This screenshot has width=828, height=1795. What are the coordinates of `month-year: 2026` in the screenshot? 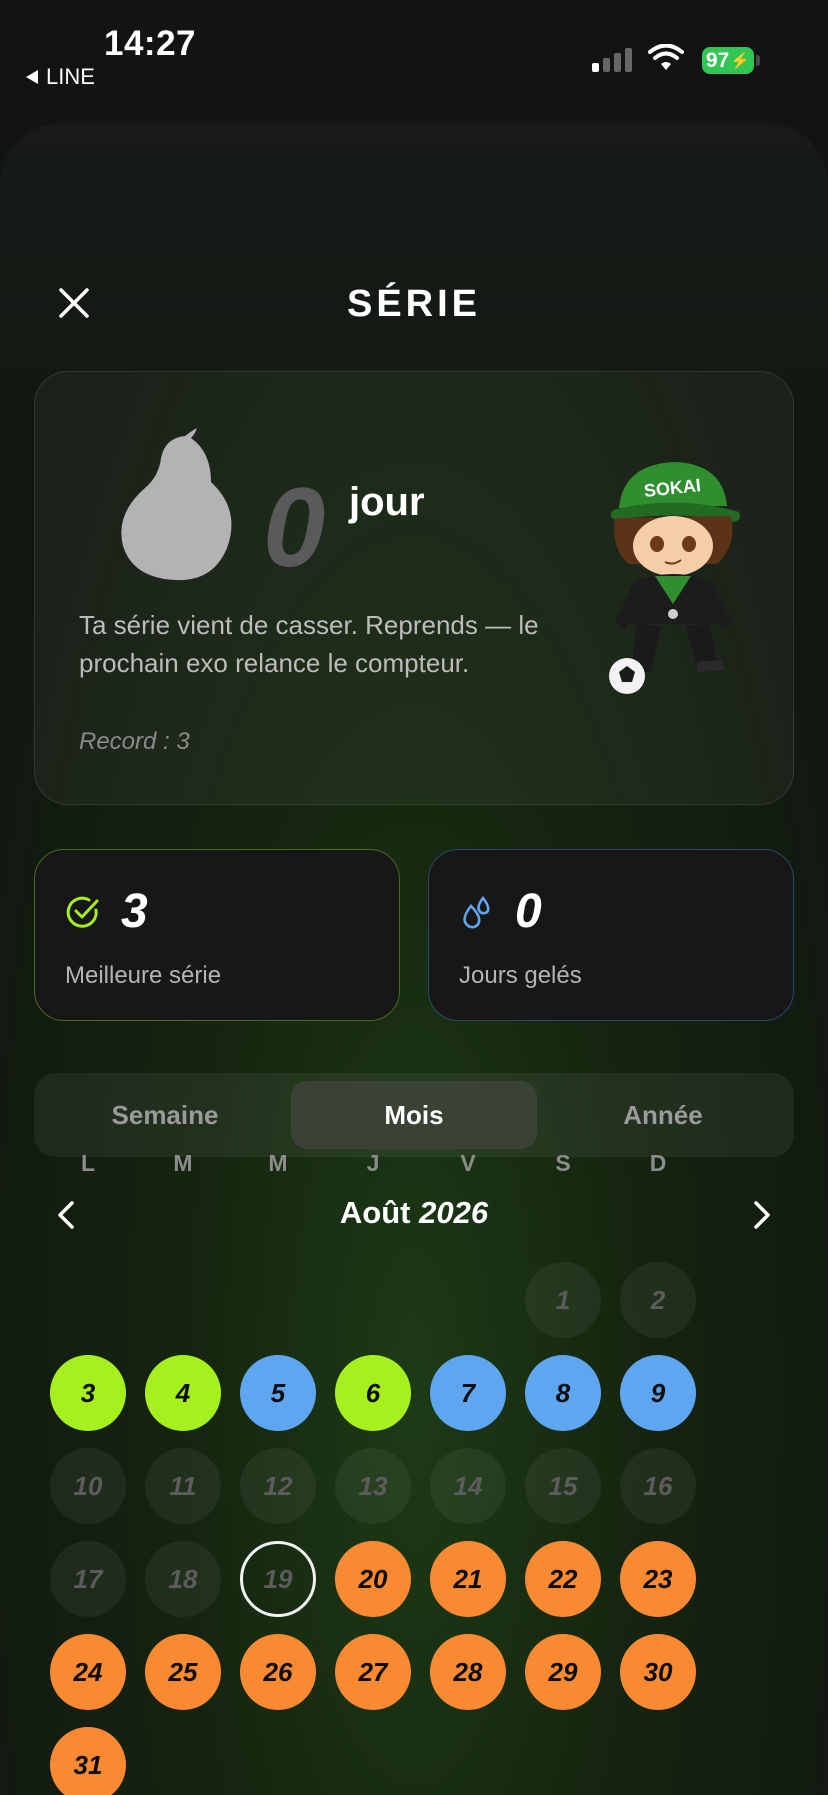 It's located at (454, 1212).